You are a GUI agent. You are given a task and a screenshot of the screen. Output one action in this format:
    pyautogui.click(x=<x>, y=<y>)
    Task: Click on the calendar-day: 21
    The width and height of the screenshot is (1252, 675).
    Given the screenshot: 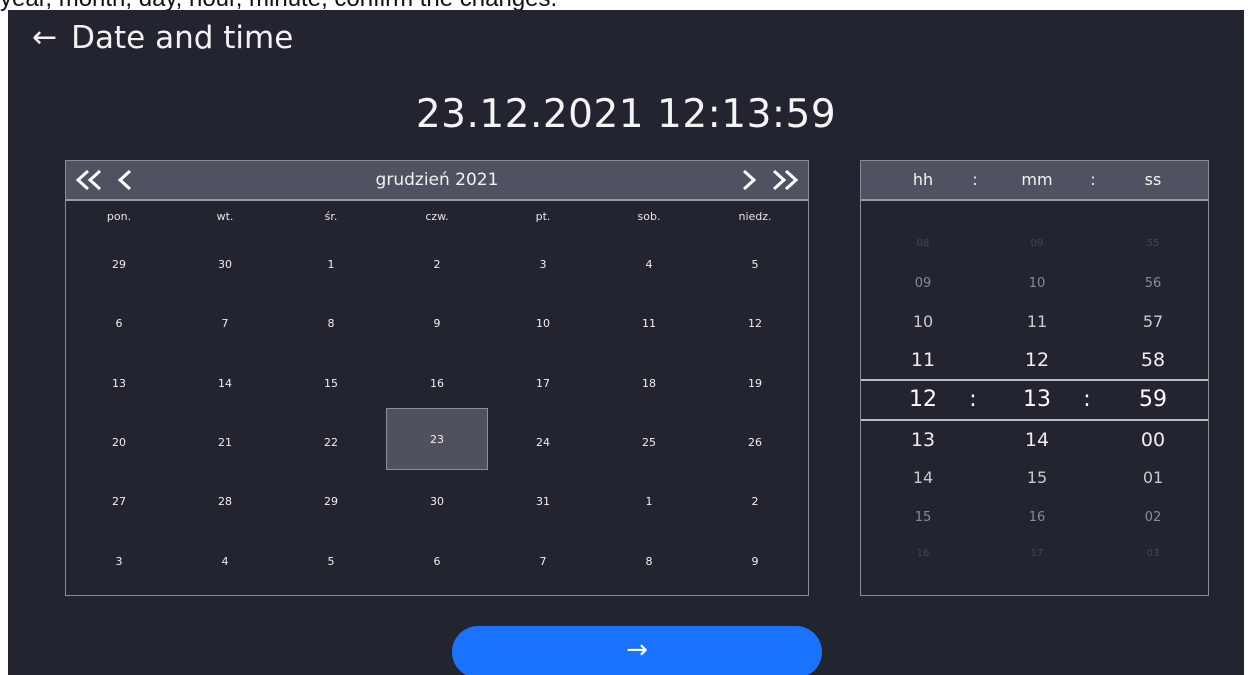 What is the action you would take?
    pyautogui.click(x=225, y=442)
    